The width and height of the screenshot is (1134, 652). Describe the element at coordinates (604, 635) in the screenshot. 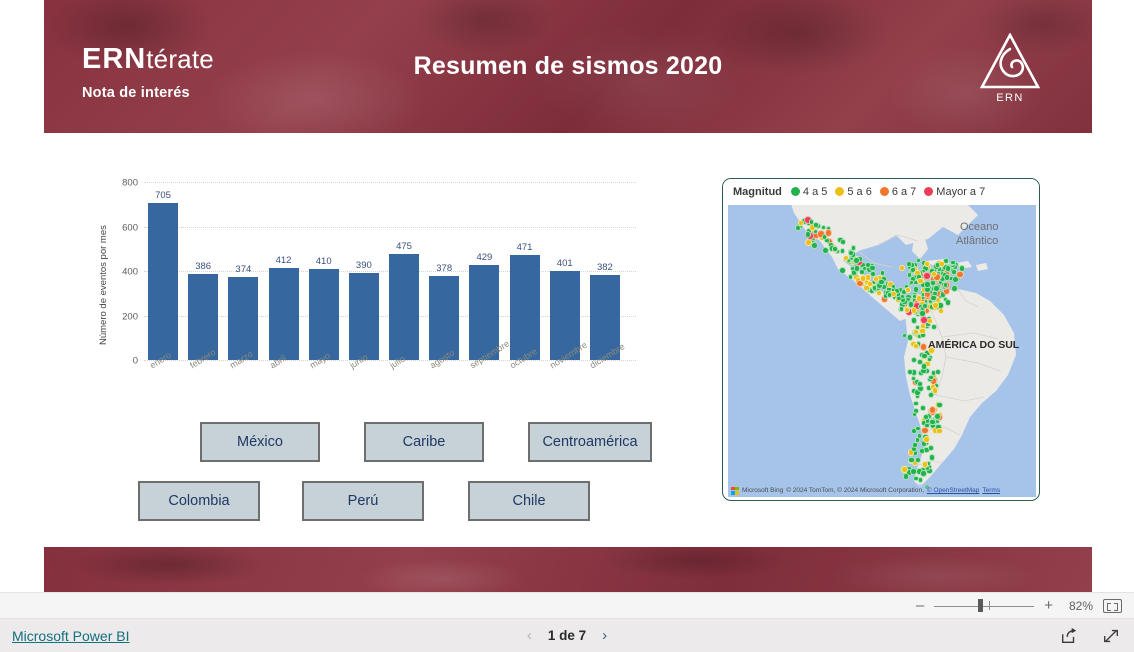

I see `next-page-button: ›` at that location.